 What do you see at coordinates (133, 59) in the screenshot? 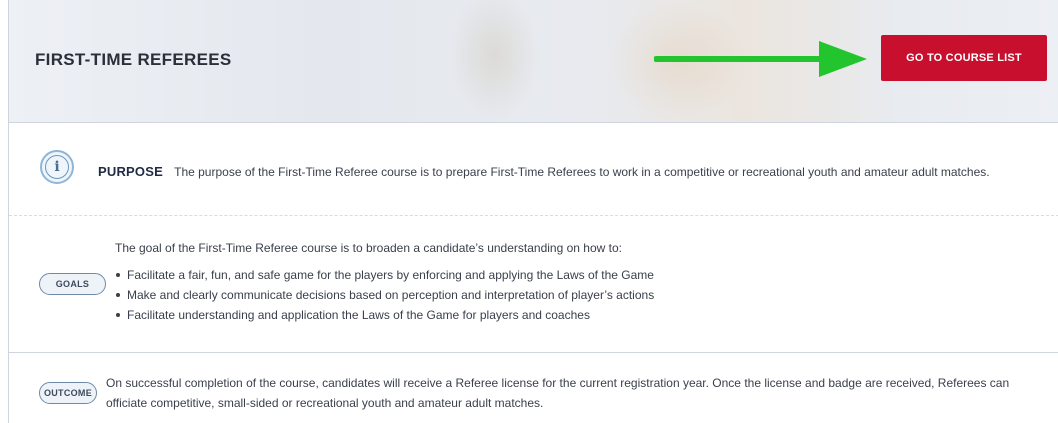
I see `page-title: FIRST-TIME REFEREES` at bounding box center [133, 59].